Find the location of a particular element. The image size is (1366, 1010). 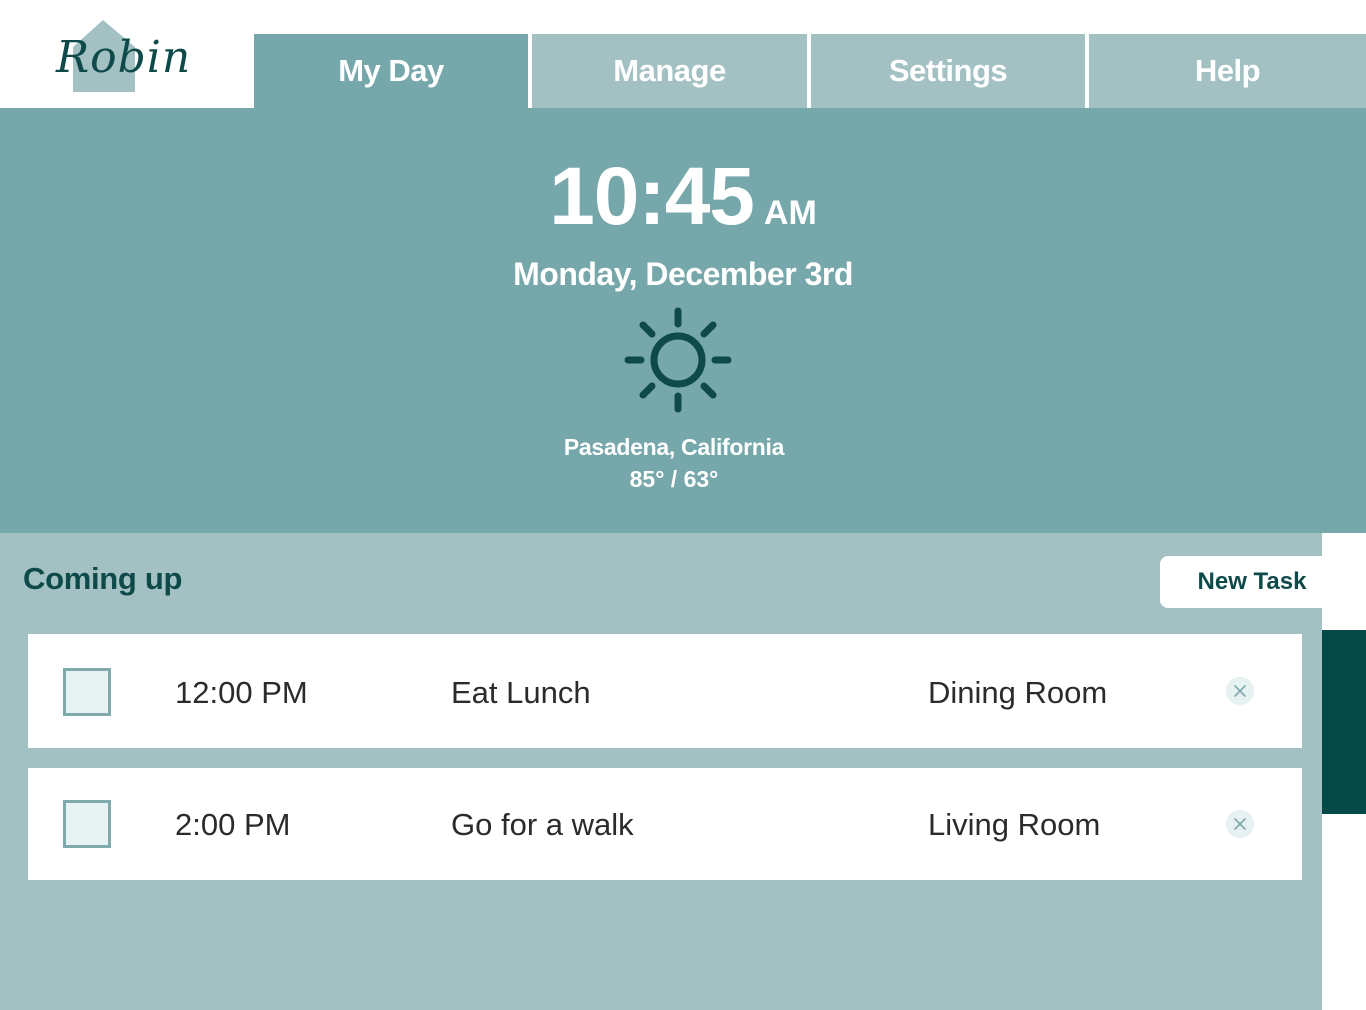

sun-icon is located at coordinates (678, 360).